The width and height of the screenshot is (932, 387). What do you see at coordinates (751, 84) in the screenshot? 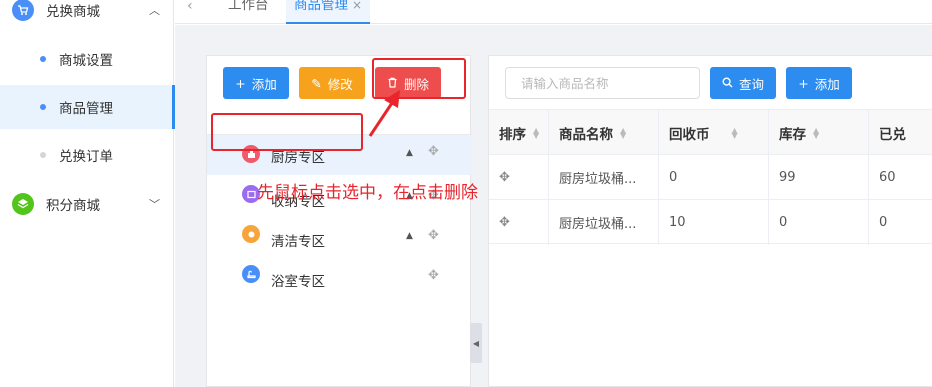
I see `query-label: 查询` at bounding box center [751, 84].